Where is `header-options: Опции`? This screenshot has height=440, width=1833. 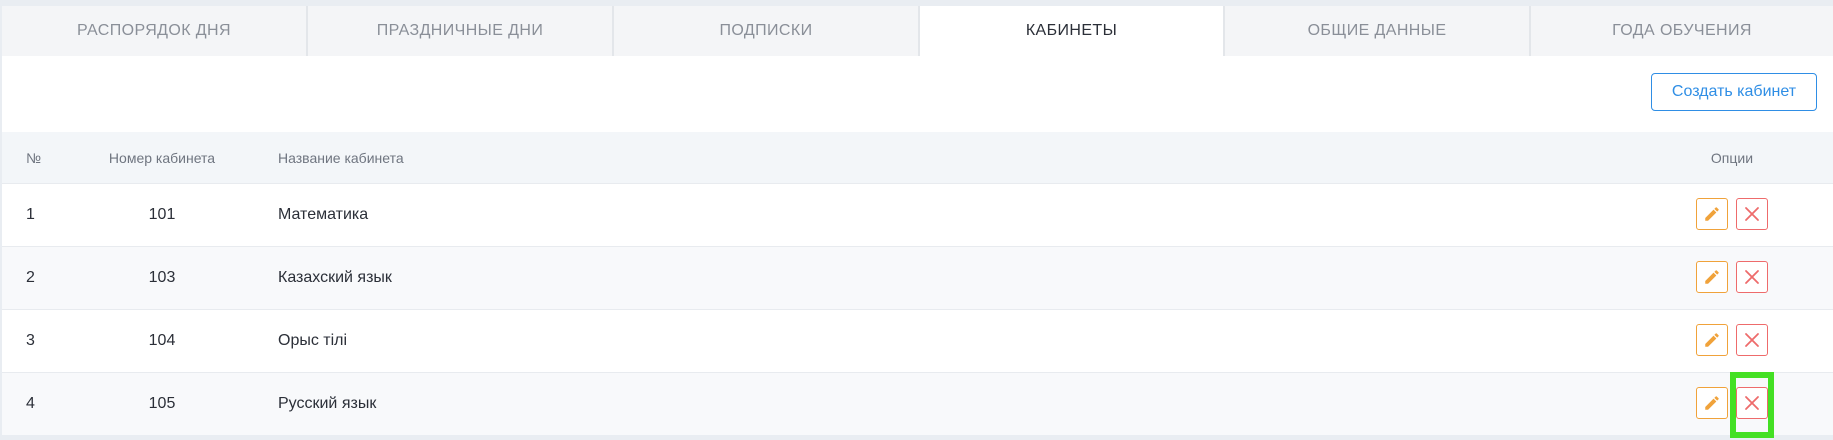 header-options: Опции is located at coordinates (1732, 157).